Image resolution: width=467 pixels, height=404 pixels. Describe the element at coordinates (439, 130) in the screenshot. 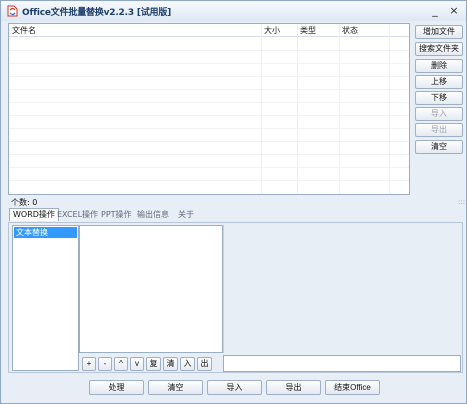

I see `export-list-button: 导出` at that location.